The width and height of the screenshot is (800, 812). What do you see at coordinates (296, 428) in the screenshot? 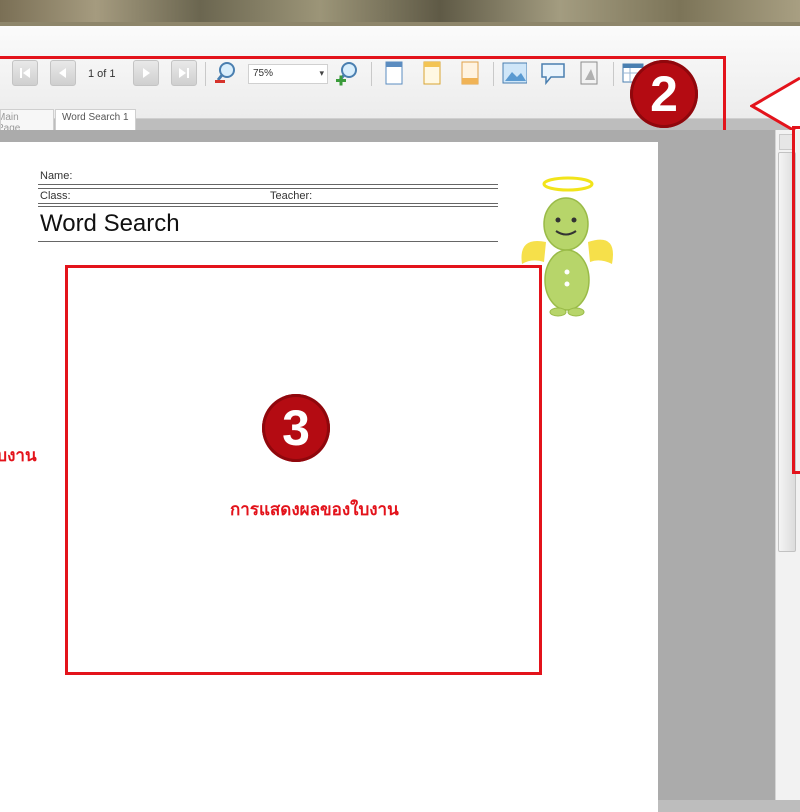
I see `step-marker-3: 3` at bounding box center [296, 428].